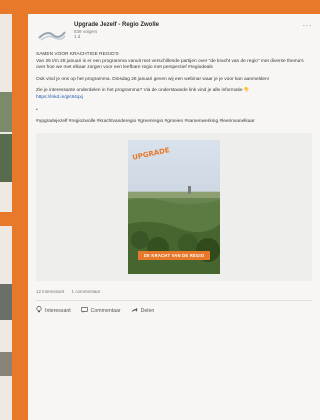  I want to click on post-heading: SAMEN VOOR KRACHTIGE REGIO'S, so click(77, 54).